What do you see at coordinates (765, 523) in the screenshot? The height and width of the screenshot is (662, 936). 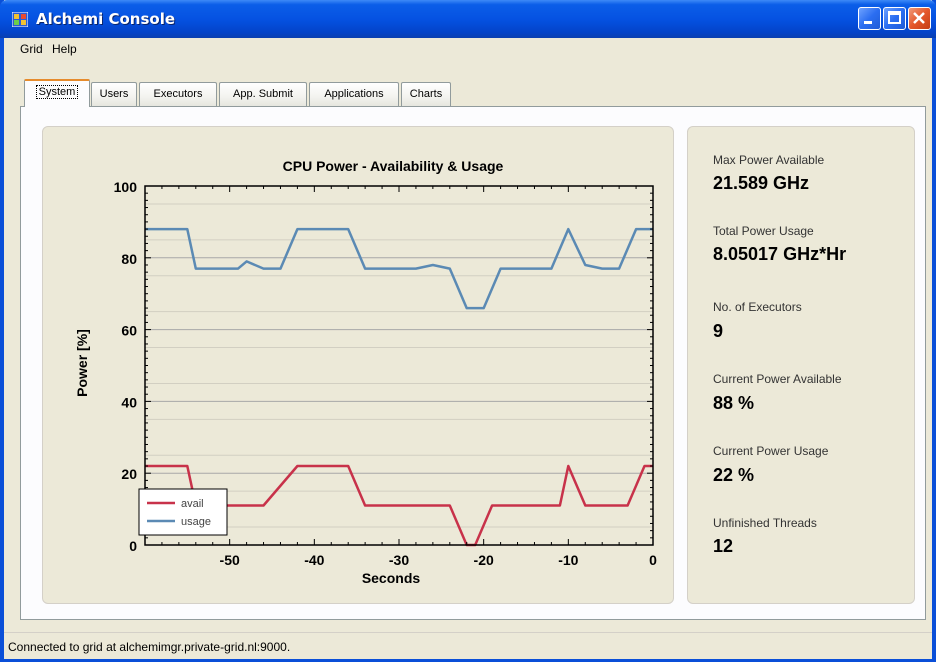 I see `unfinished-threads-label: Unfinished Threads` at bounding box center [765, 523].